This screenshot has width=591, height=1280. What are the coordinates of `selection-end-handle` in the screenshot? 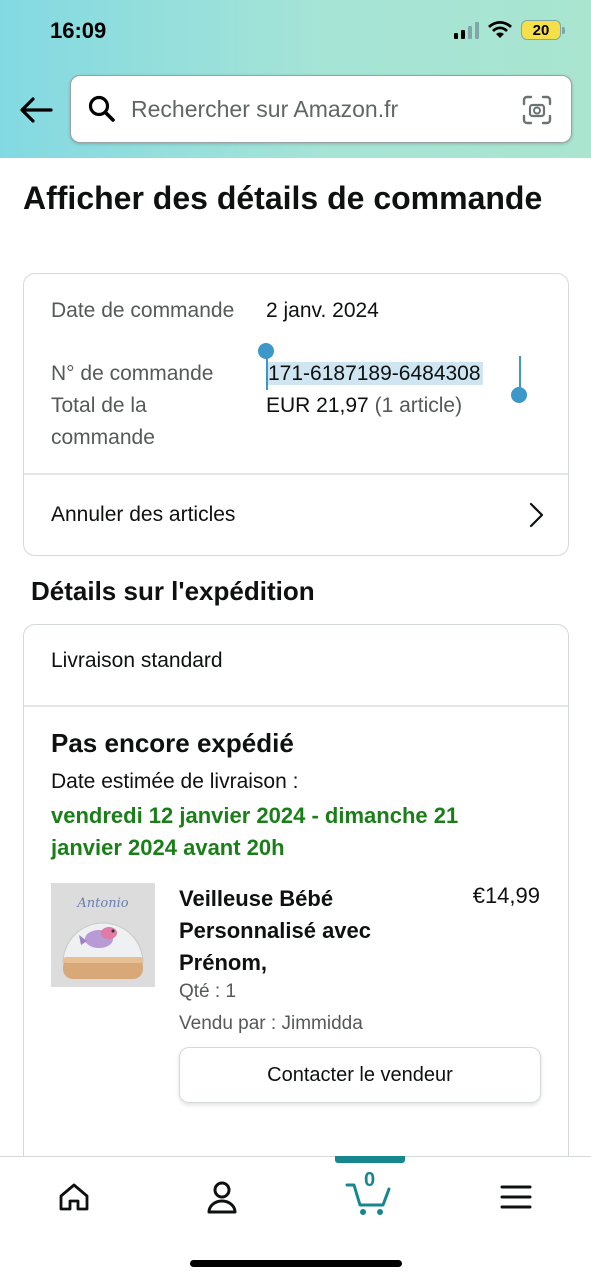 It's located at (519, 395).